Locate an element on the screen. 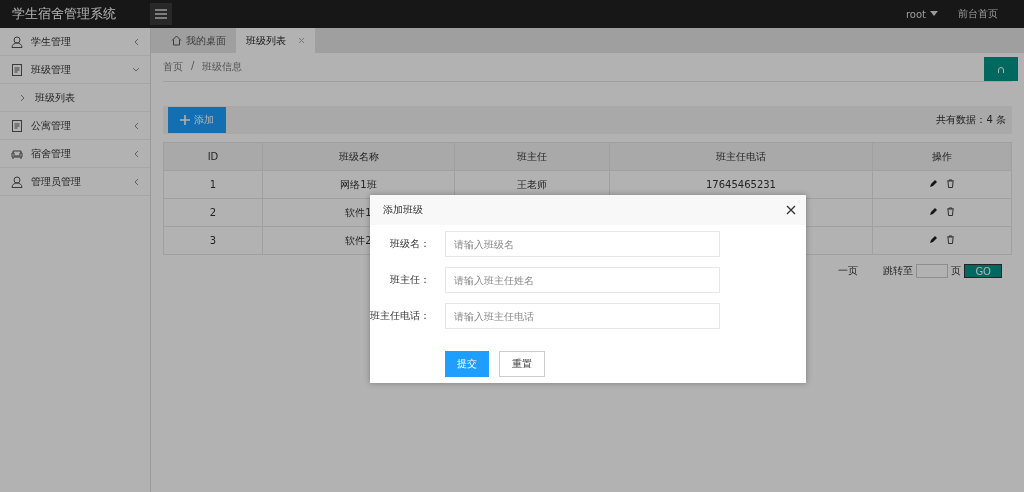  total-count: 共有数据：4 条 is located at coordinates (971, 120).